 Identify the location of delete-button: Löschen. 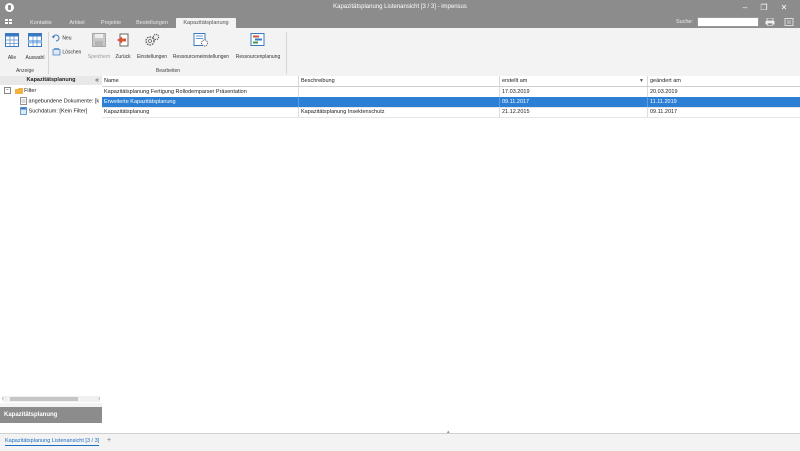
(69, 52).